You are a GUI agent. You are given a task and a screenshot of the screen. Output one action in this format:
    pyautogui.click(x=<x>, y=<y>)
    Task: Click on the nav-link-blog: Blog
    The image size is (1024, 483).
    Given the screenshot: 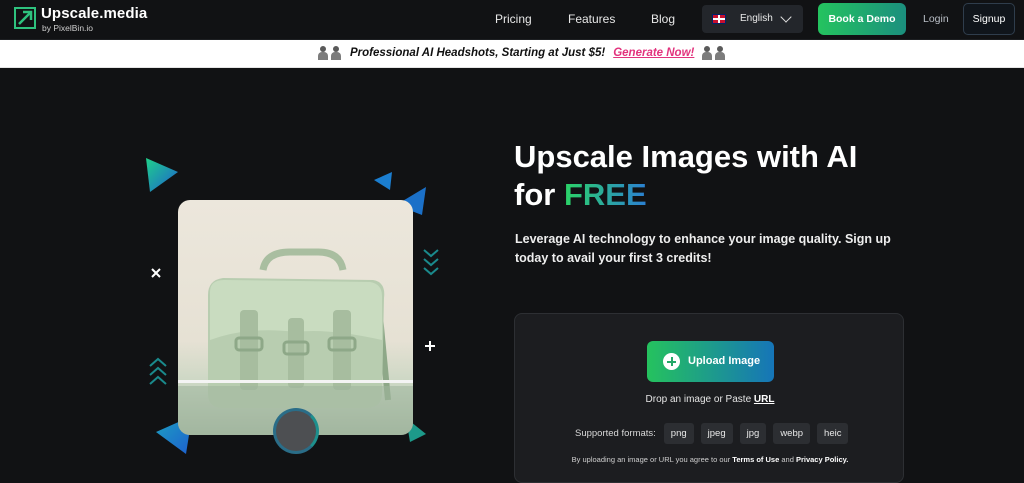 What is the action you would take?
    pyautogui.click(x=663, y=19)
    